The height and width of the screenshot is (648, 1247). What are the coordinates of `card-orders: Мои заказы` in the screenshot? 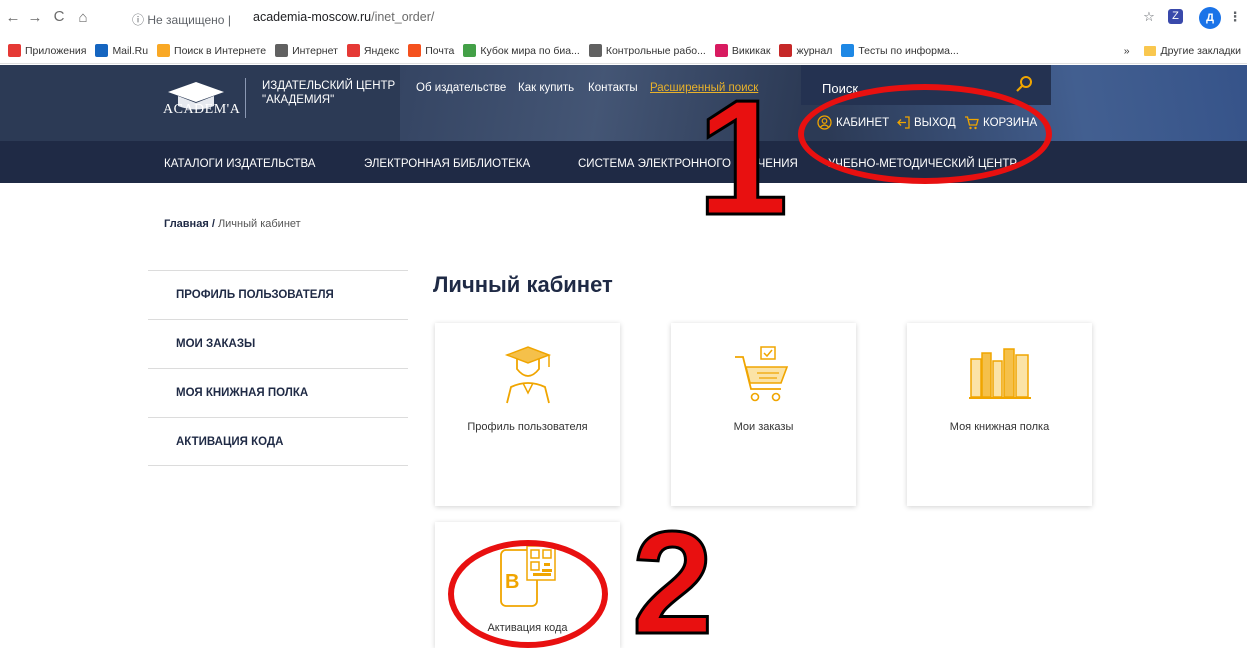 It's located at (763, 414).